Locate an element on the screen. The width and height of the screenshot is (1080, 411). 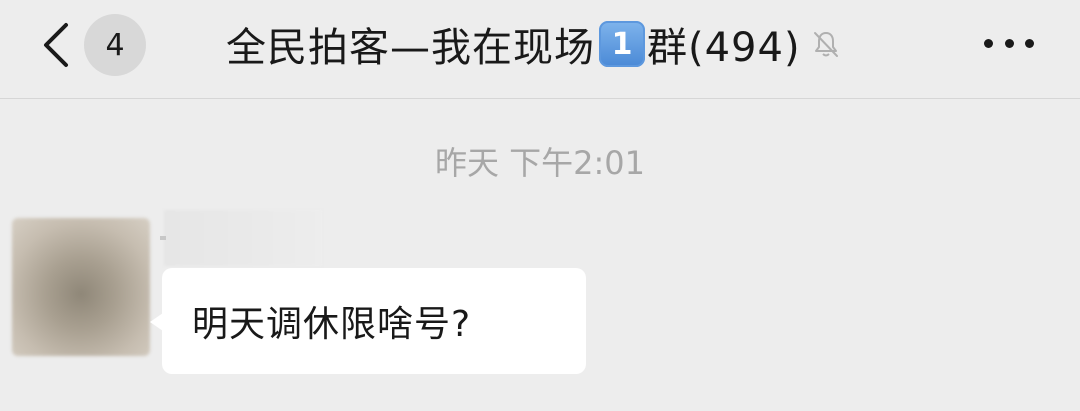
message-timestamp: 昨天 下午2:01 is located at coordinates (540, 163).